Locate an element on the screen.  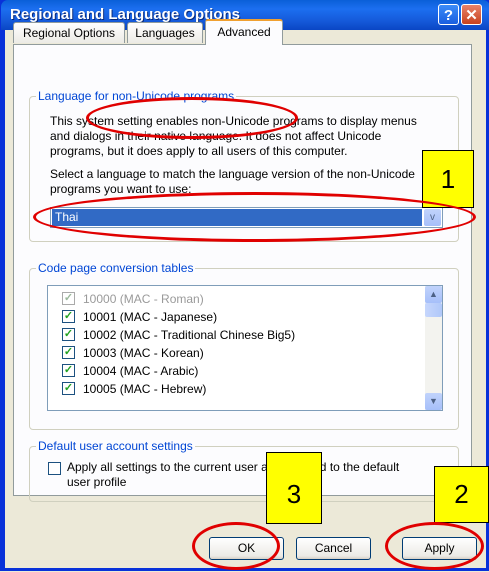
language-select: Thai v is located at coordinates (246, 217).